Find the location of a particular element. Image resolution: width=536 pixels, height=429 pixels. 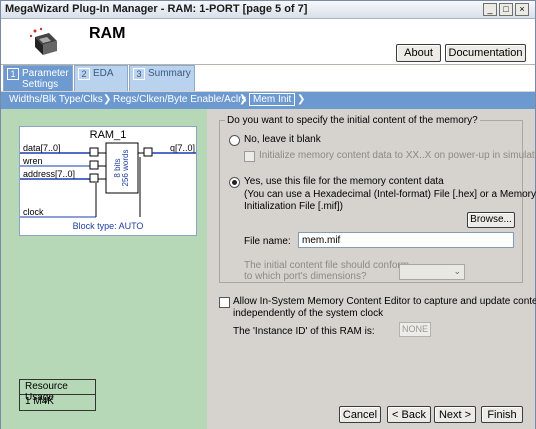

cancel-button: Cancel is located at coordinates (360, 414).